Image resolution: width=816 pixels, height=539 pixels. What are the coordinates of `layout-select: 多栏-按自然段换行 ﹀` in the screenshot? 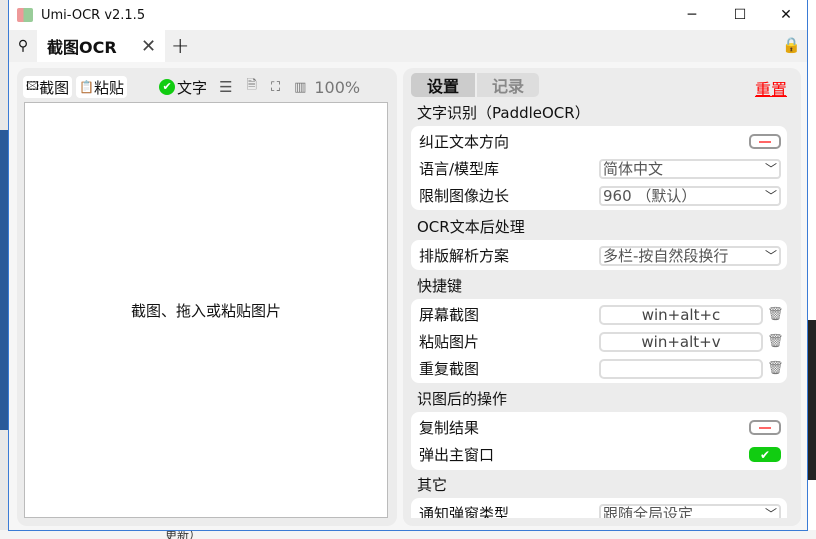 It's located at (690, 255).